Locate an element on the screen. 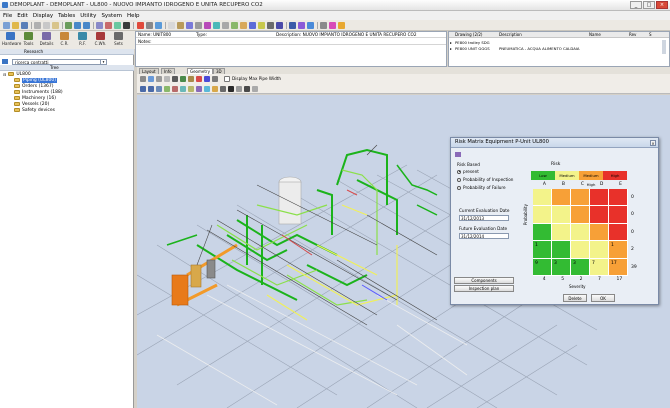  menu-help: Help is located at coordinates (133, 16).